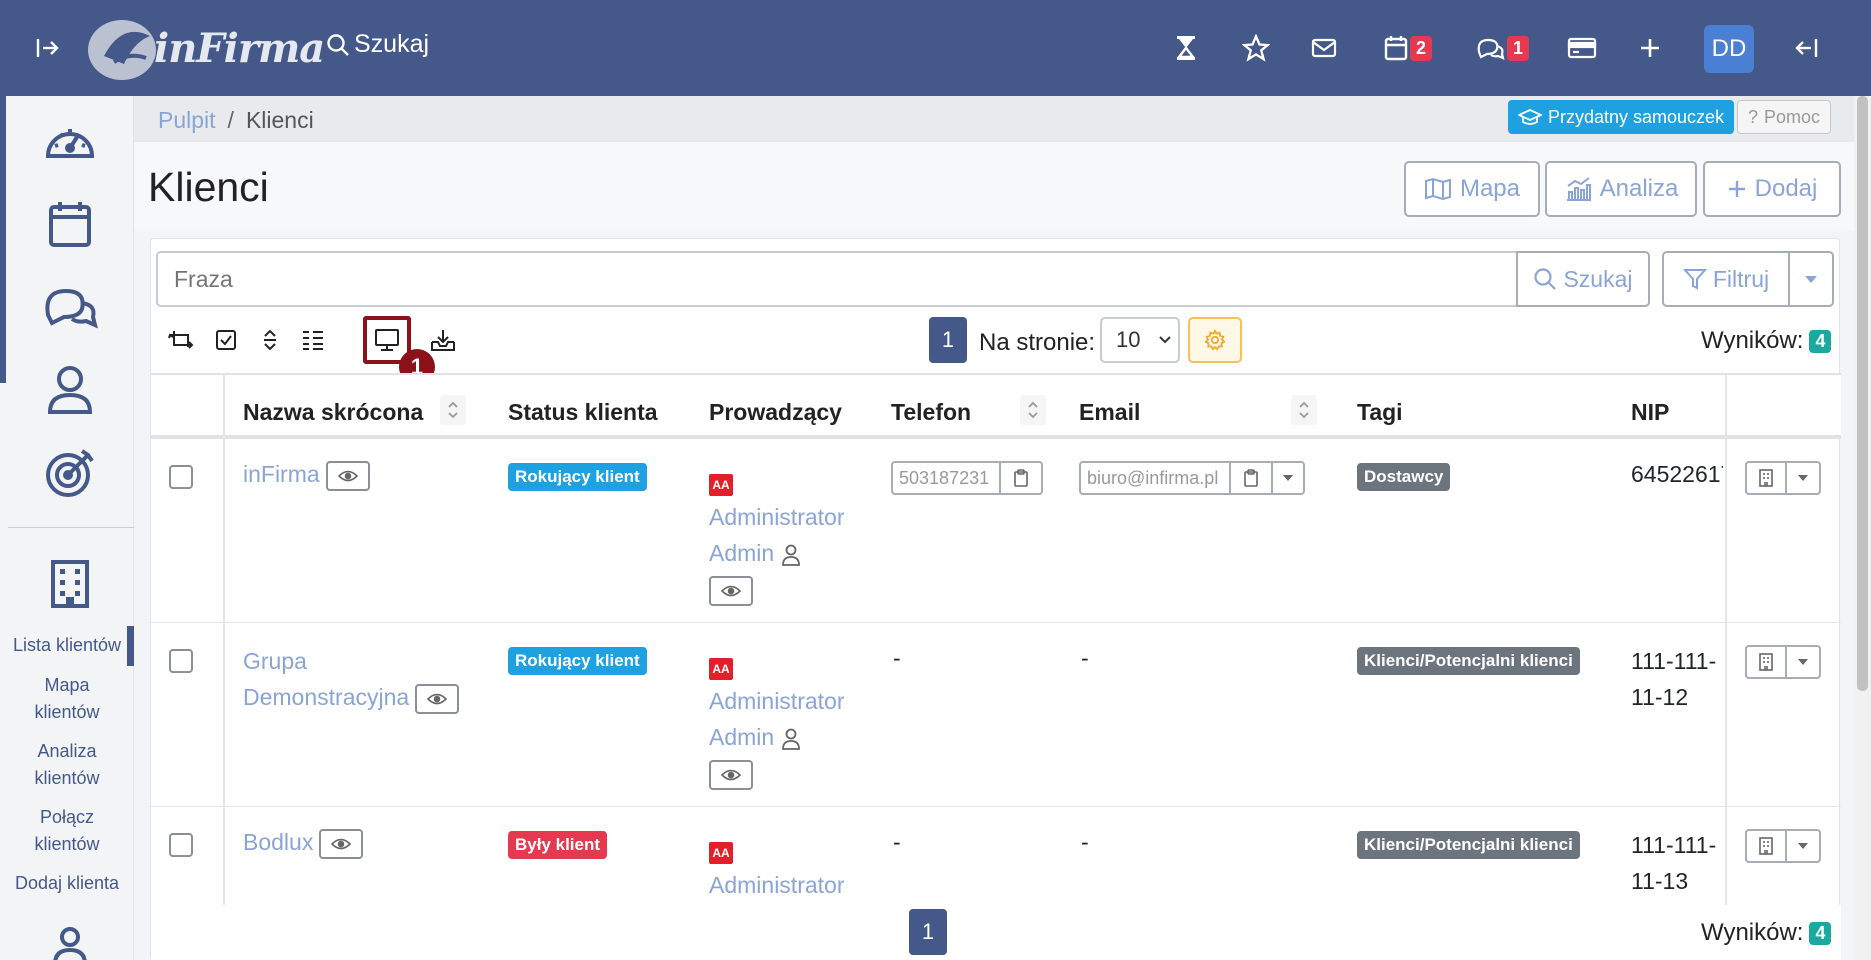  What do you see at coordinates (270, 340) in the screenshot?
I see `sort-icon` at bounding box center [270, 340].